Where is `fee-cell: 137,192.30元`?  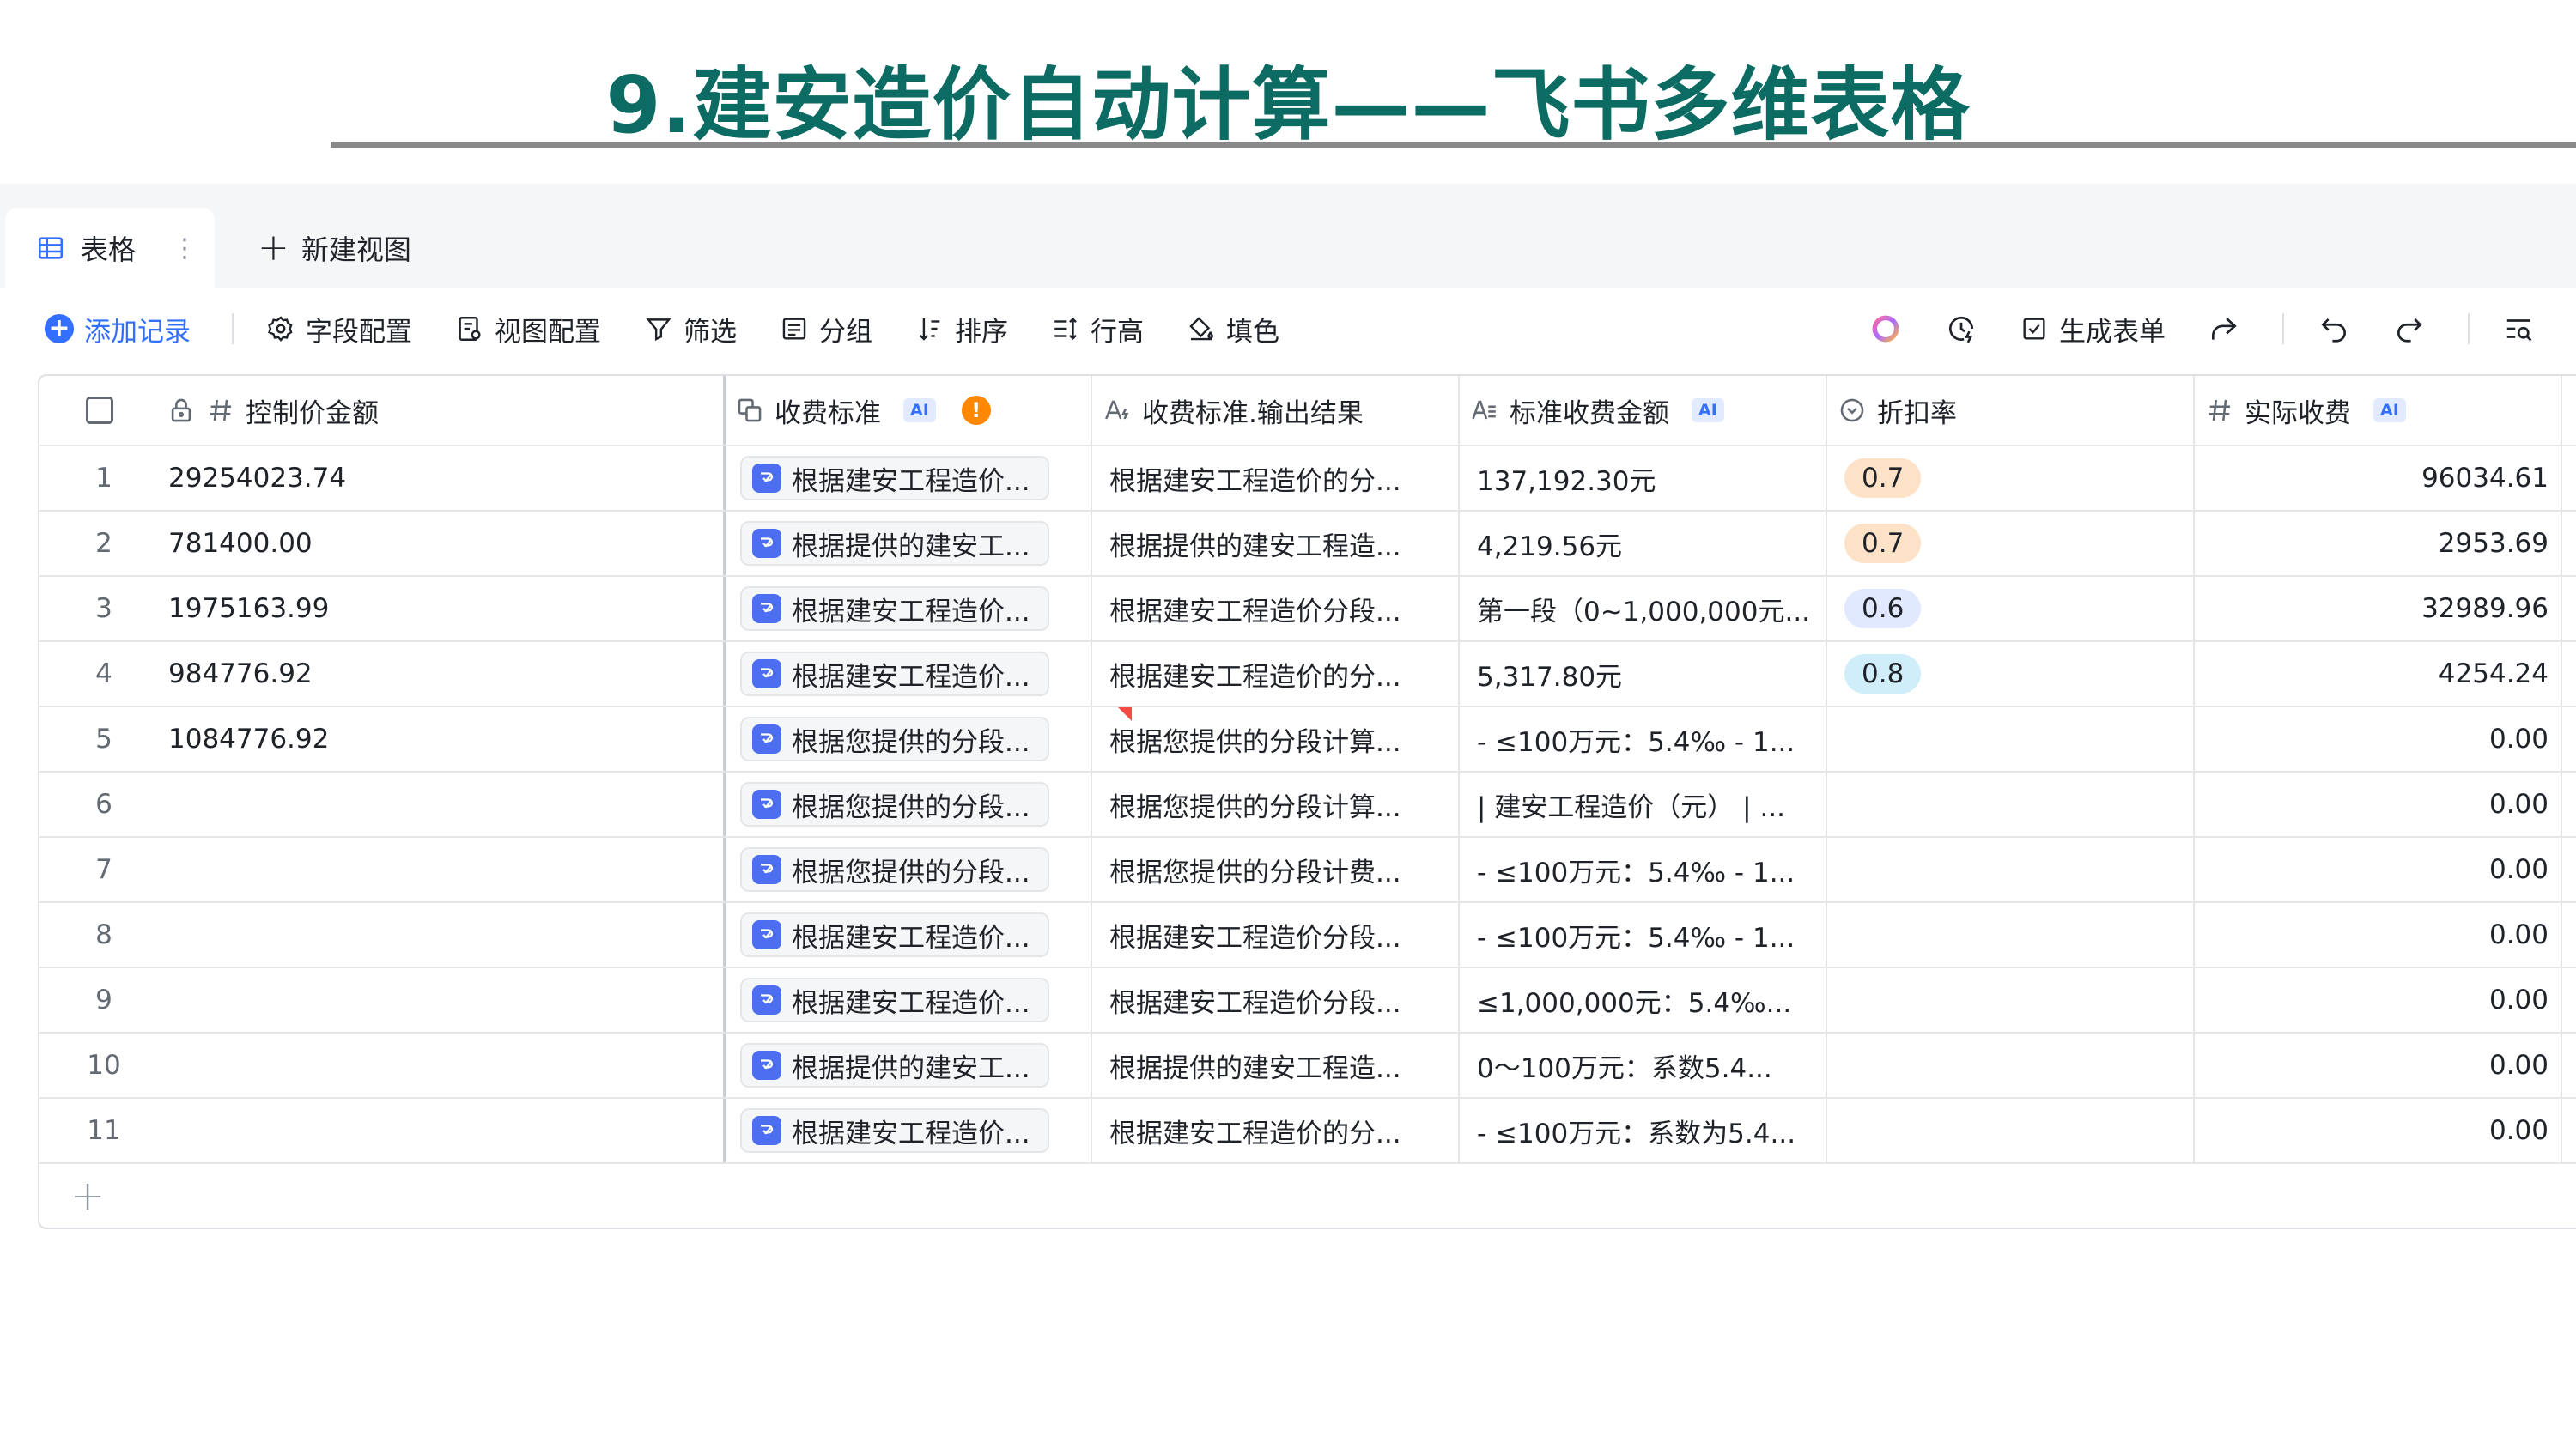
fee-cell: 137,192.30元 is located at coordinates (1649, 478).